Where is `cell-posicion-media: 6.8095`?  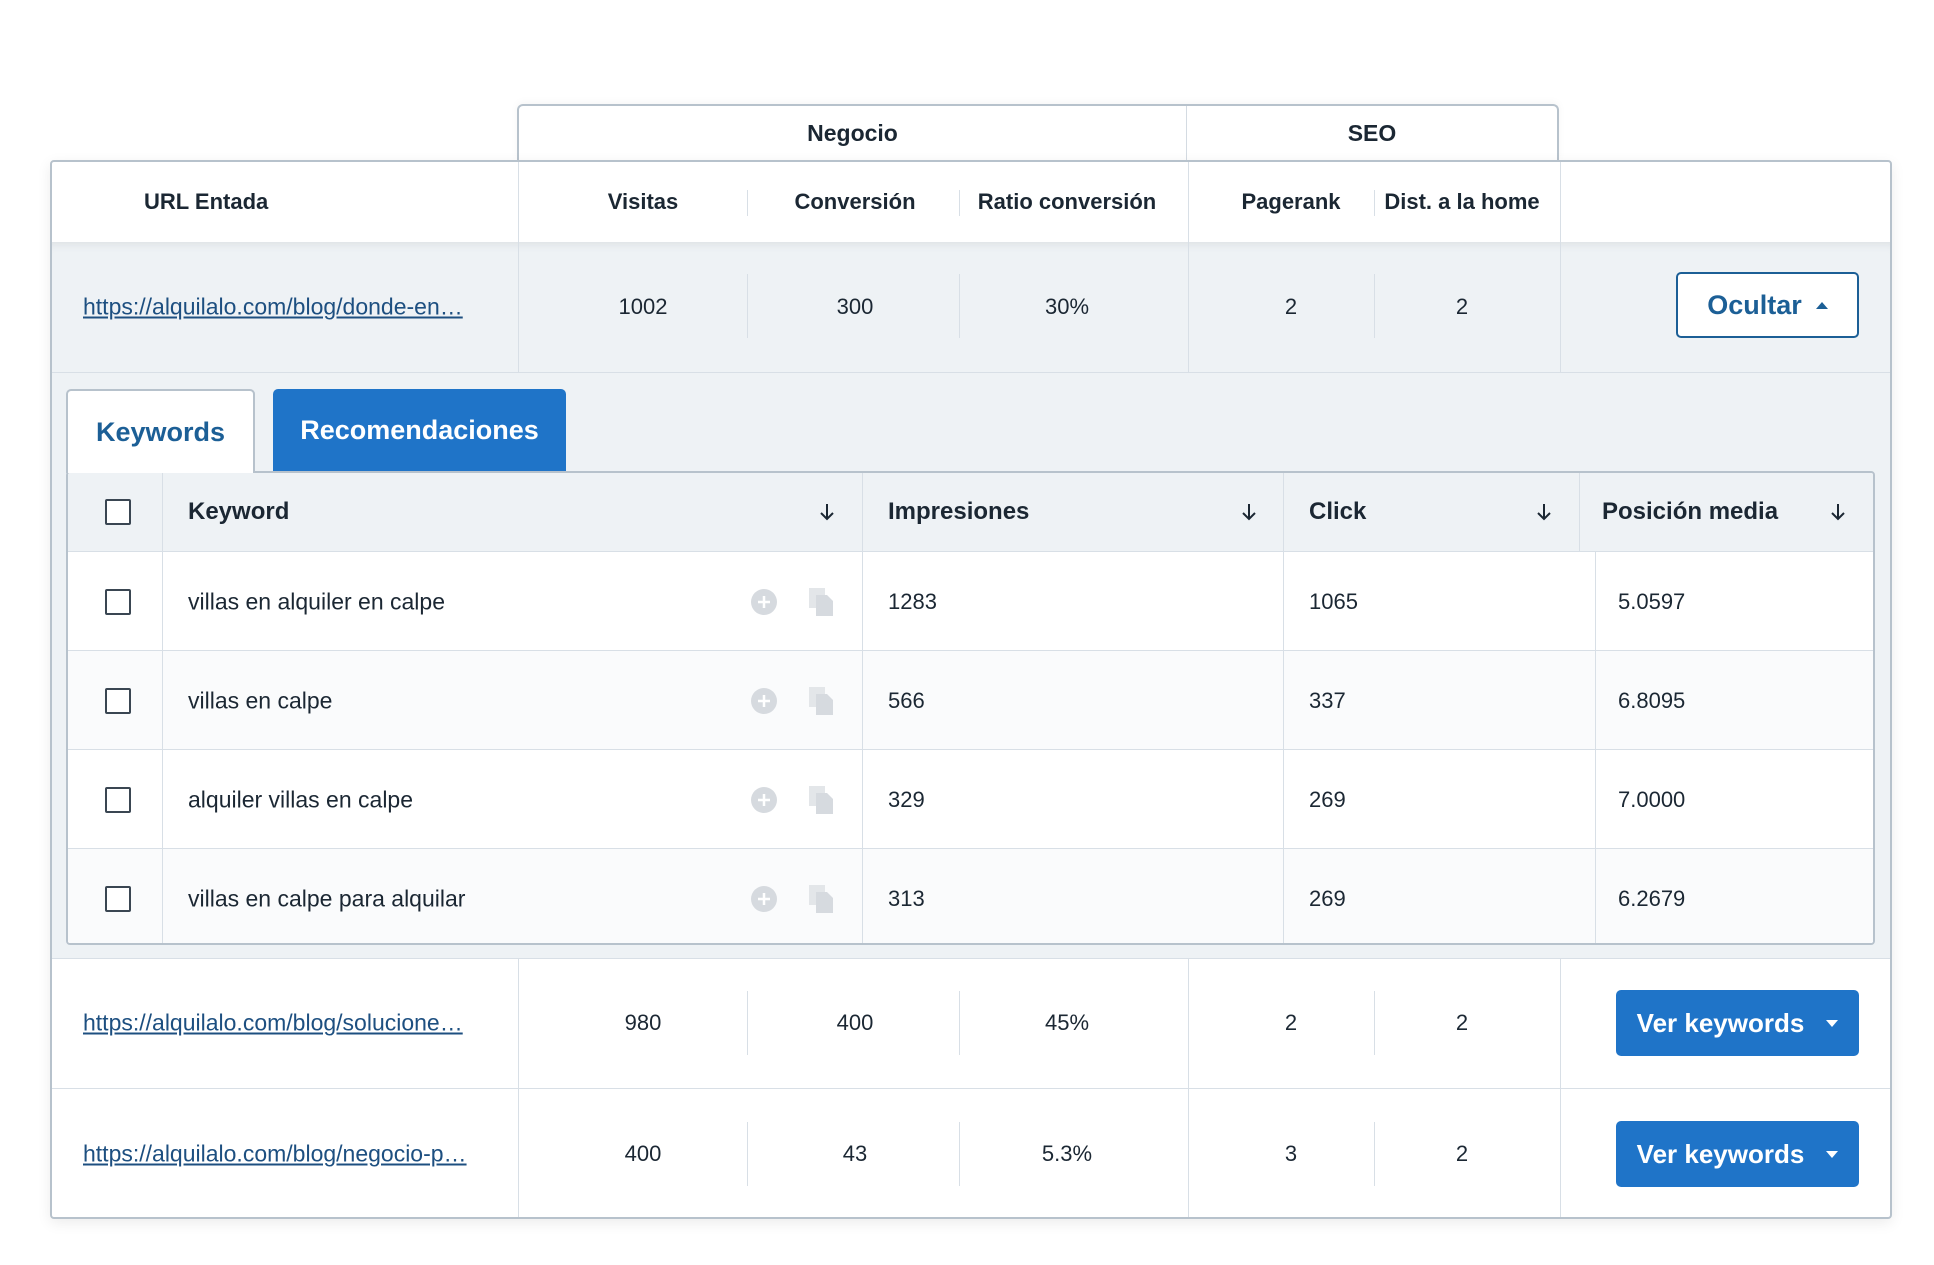 cell-posicion-media: 6.8095 is located at coordinates (1652, 700).